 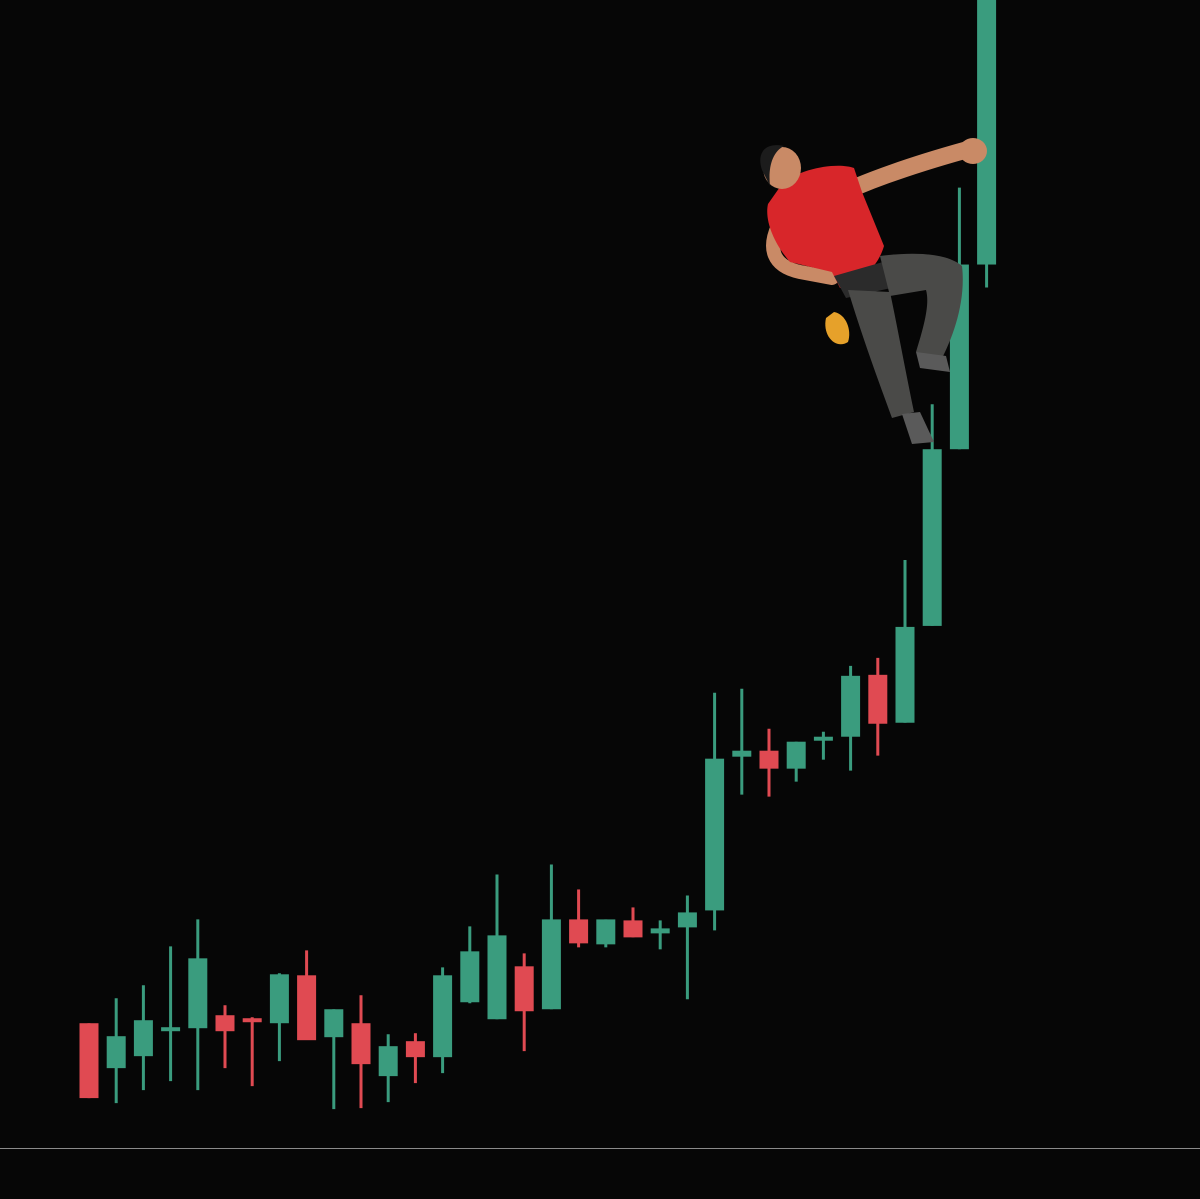 What do you see at coordinates (973, 151) in the screenshot?
I see `climber-hand` at bounding box center [973, 151].